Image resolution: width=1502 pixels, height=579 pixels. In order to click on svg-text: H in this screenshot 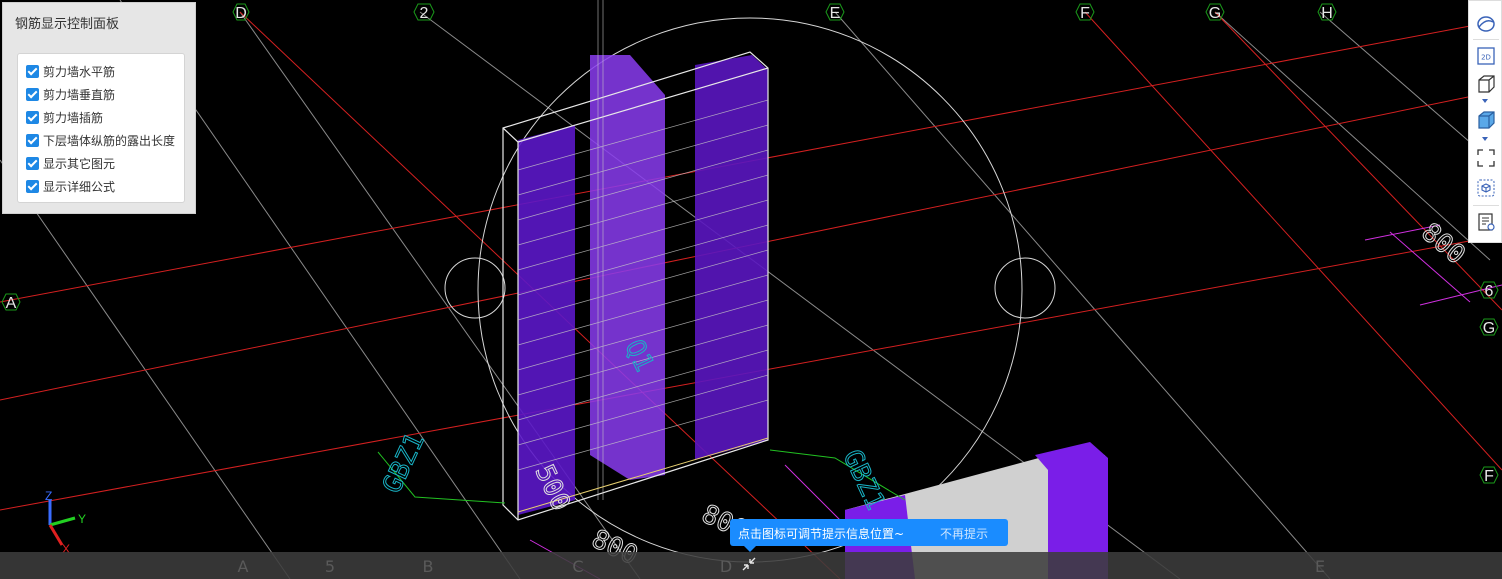, I will do `click(1327, 13)`.